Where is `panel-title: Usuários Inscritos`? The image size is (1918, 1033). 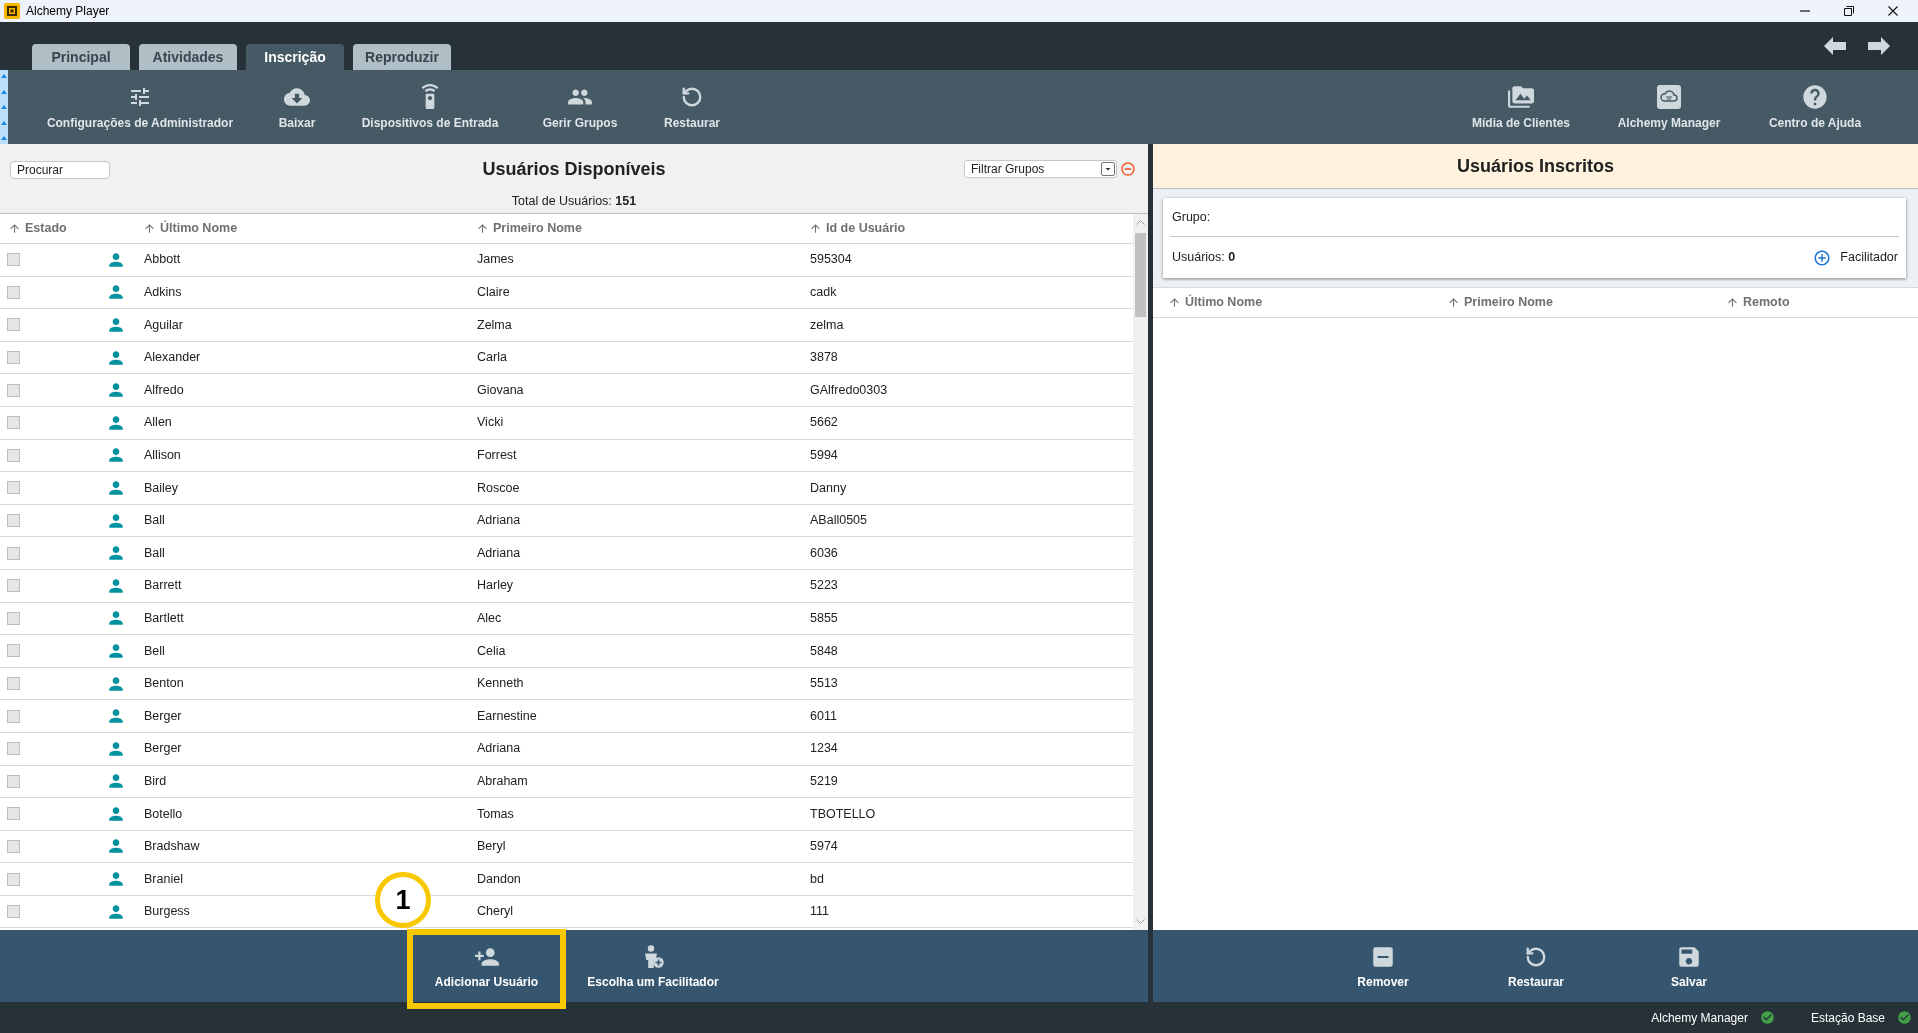 panel-title: Usuários Inscritos is located at coordinates (1535, 166).